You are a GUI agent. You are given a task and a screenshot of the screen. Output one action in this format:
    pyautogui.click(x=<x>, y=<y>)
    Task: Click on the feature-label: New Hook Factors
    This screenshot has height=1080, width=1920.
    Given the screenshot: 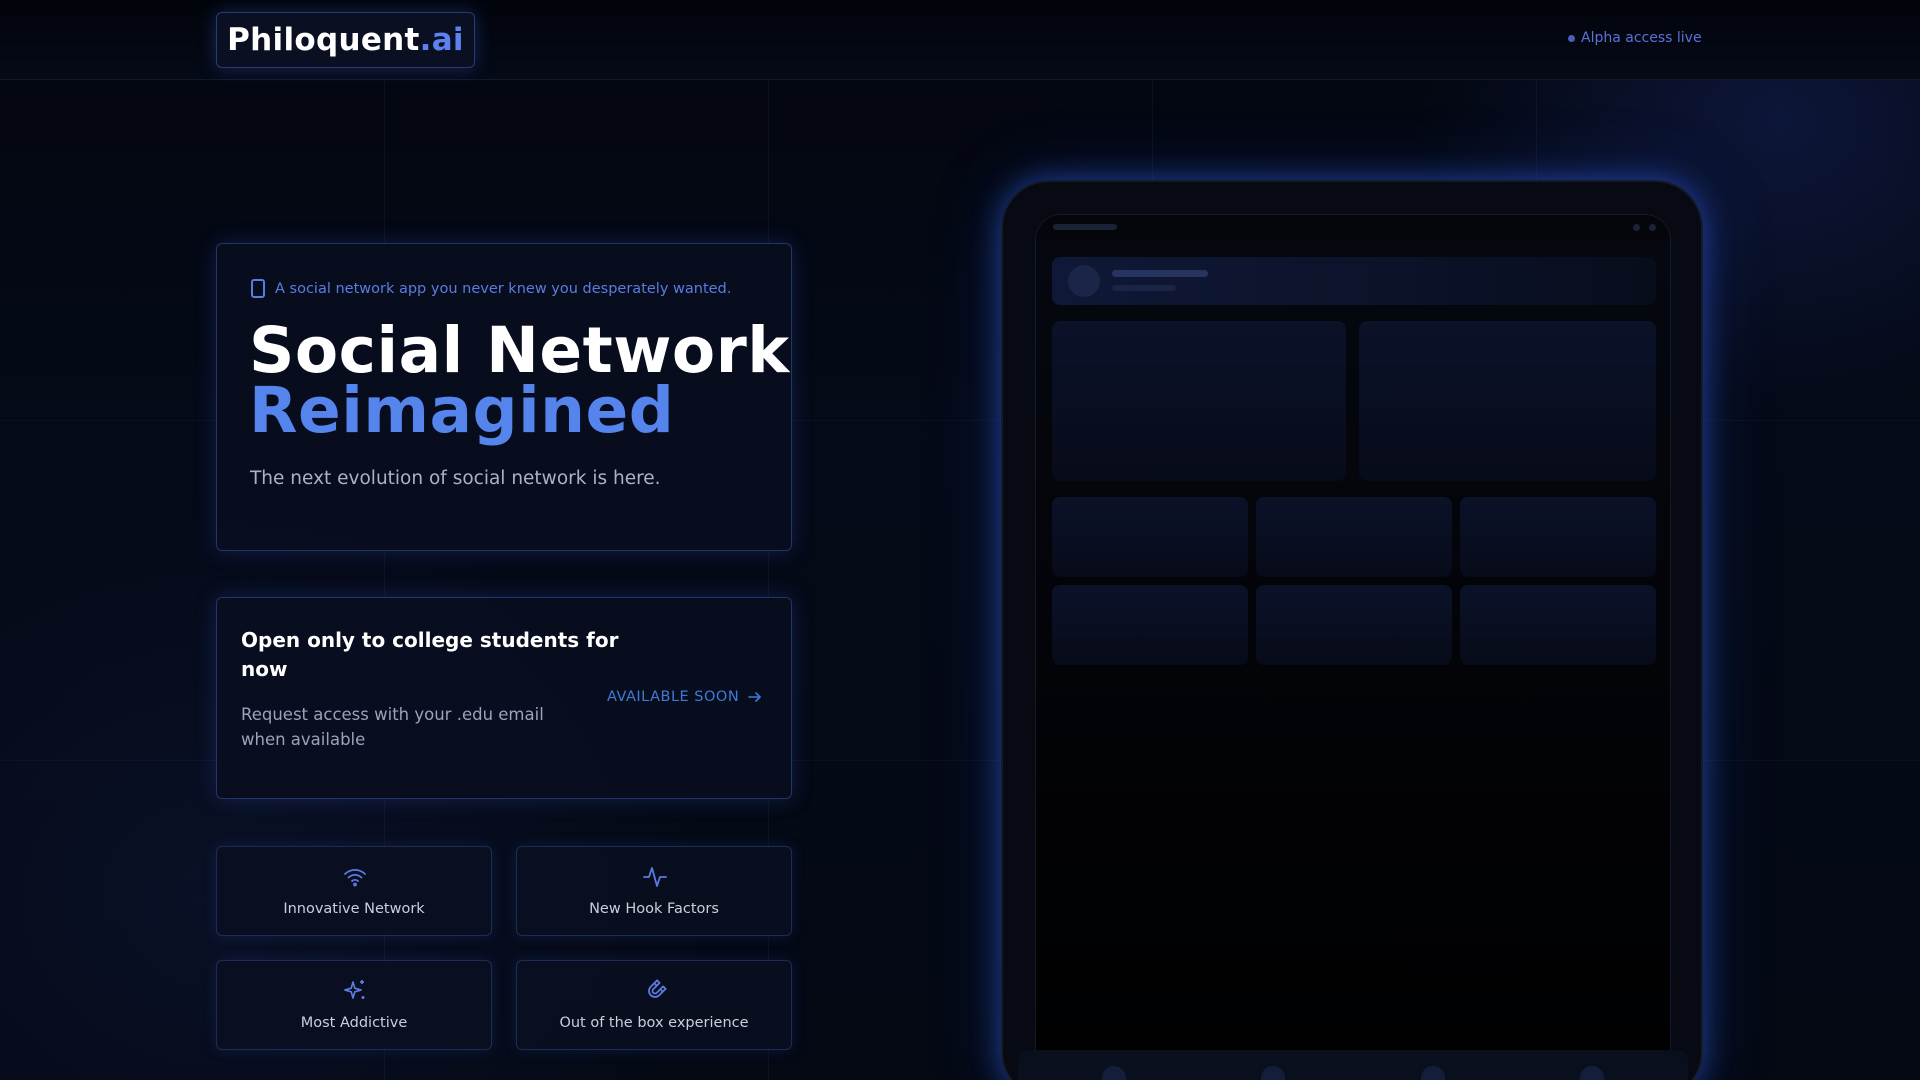 What is the action you would take?
    pyautogui.click(x=654, y=909)
    